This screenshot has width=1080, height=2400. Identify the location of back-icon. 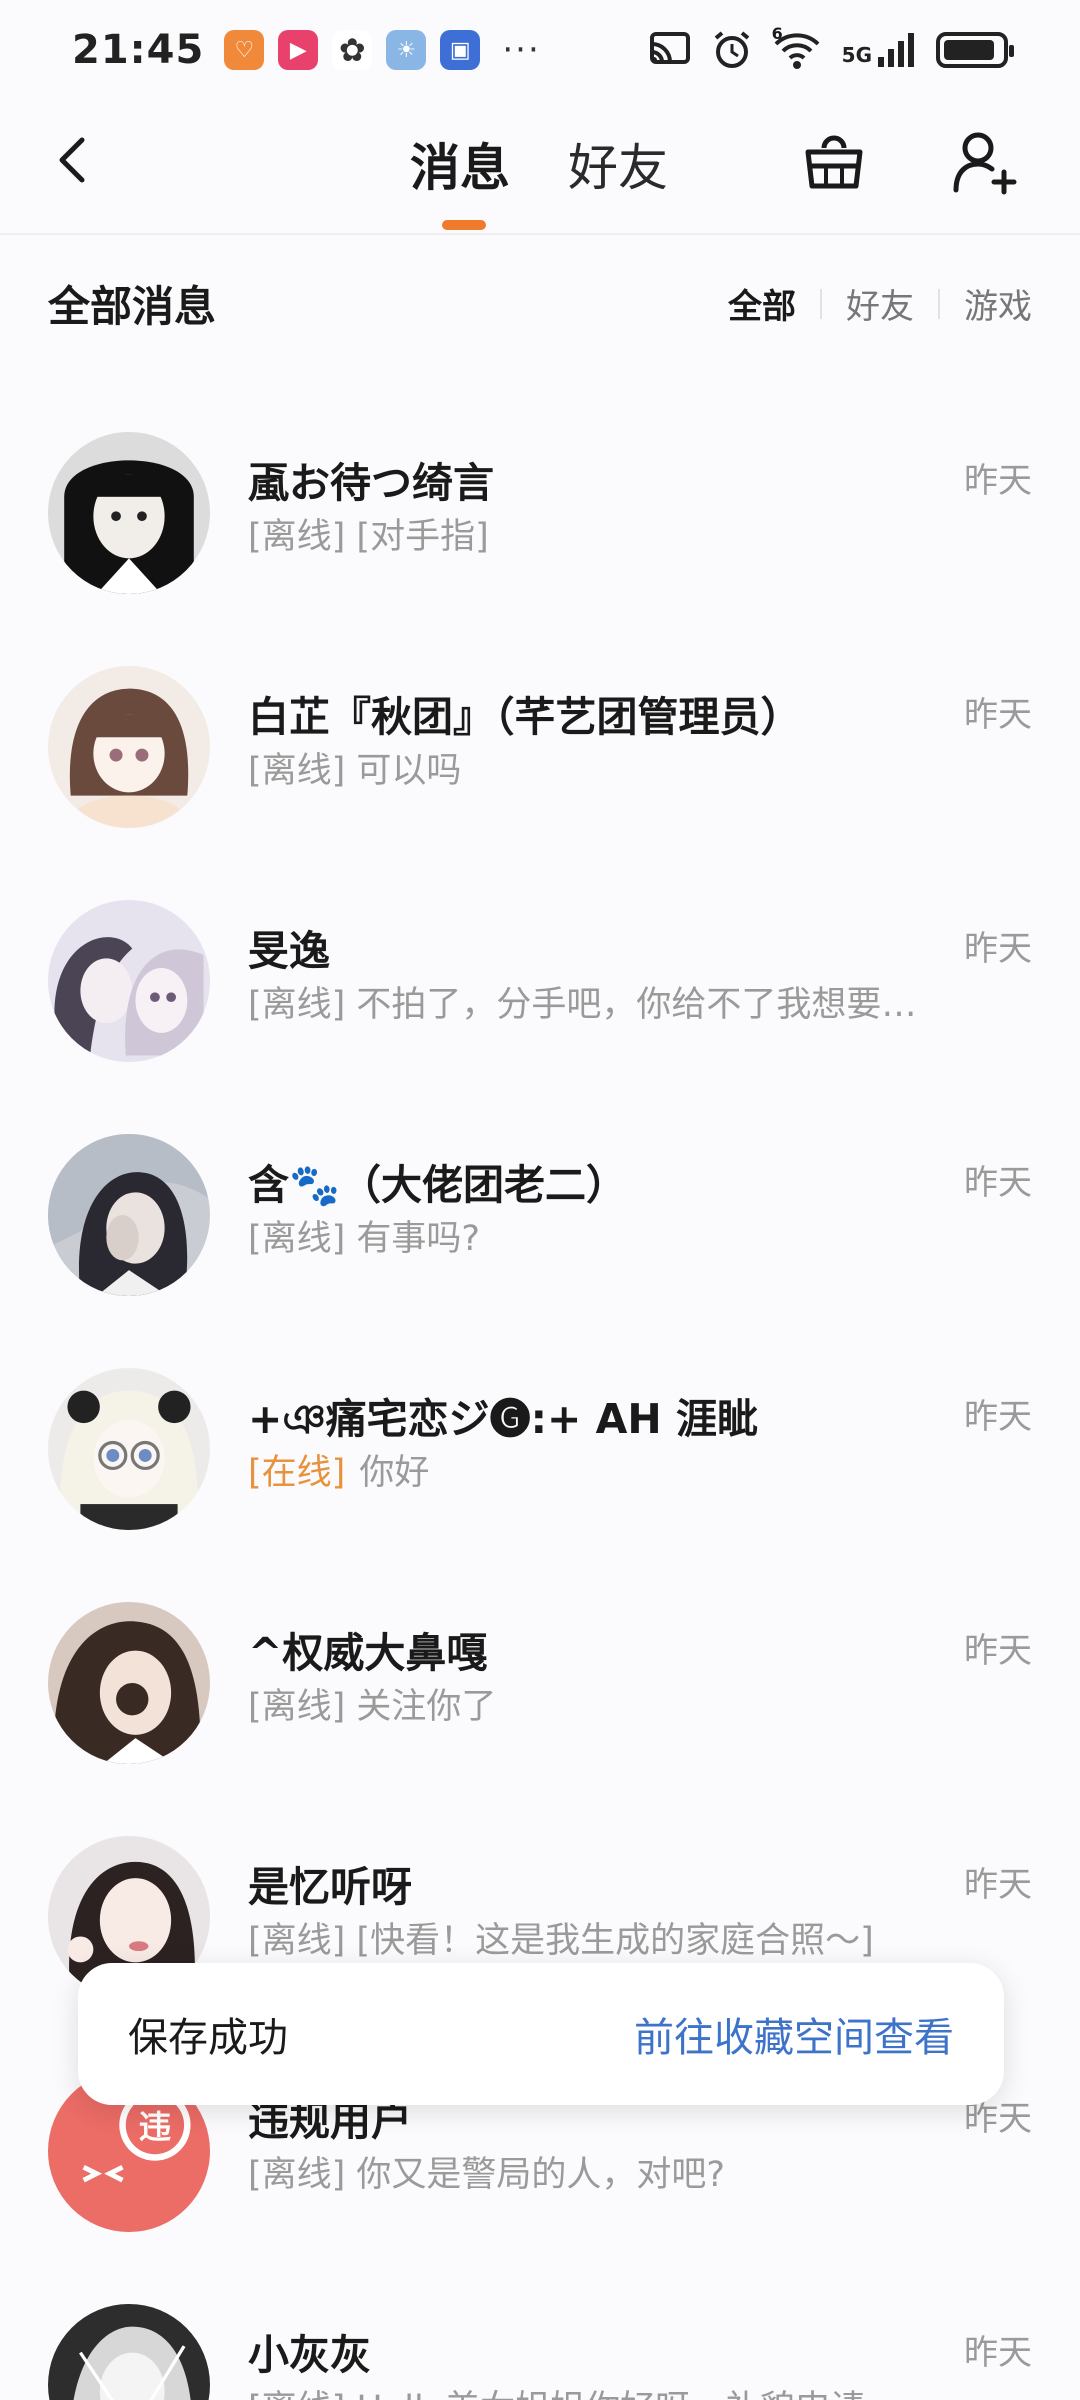
(74, 160).